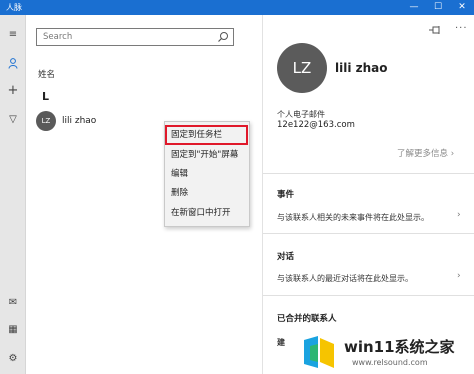 Image resolution: width=474 pixels, height=374 pixels. I want to click on person-icon, so click(13, 63).